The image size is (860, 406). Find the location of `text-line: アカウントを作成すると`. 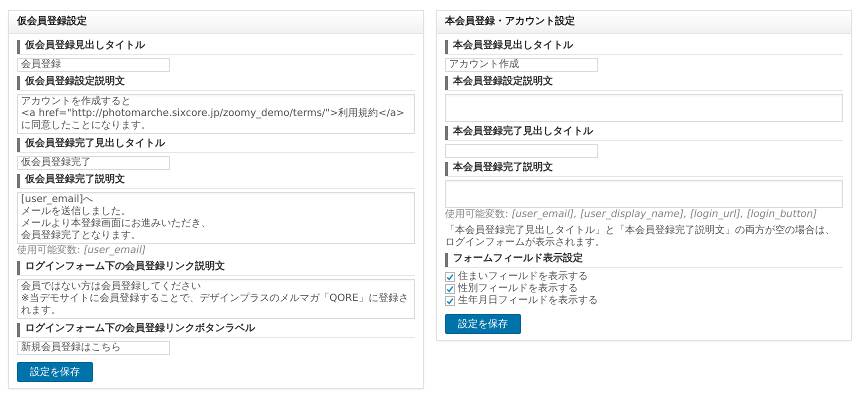

text-line: アカウントを作成すると is located at coordinates (76, 102).